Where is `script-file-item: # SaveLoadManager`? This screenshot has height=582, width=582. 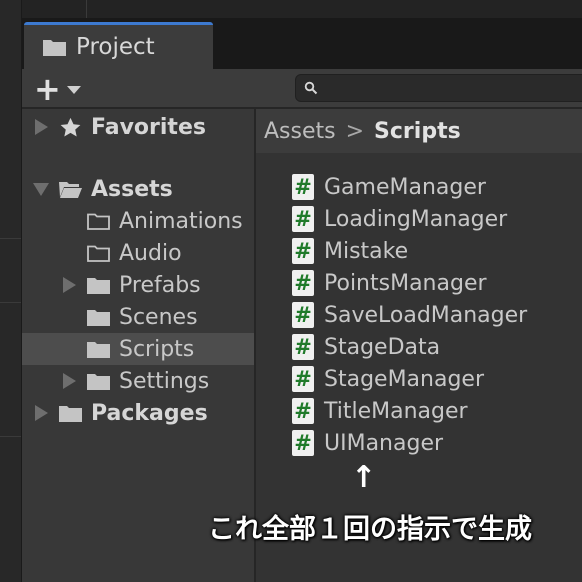
script-file-item: # SaveLoadManager is located at coordinates (409, 315).